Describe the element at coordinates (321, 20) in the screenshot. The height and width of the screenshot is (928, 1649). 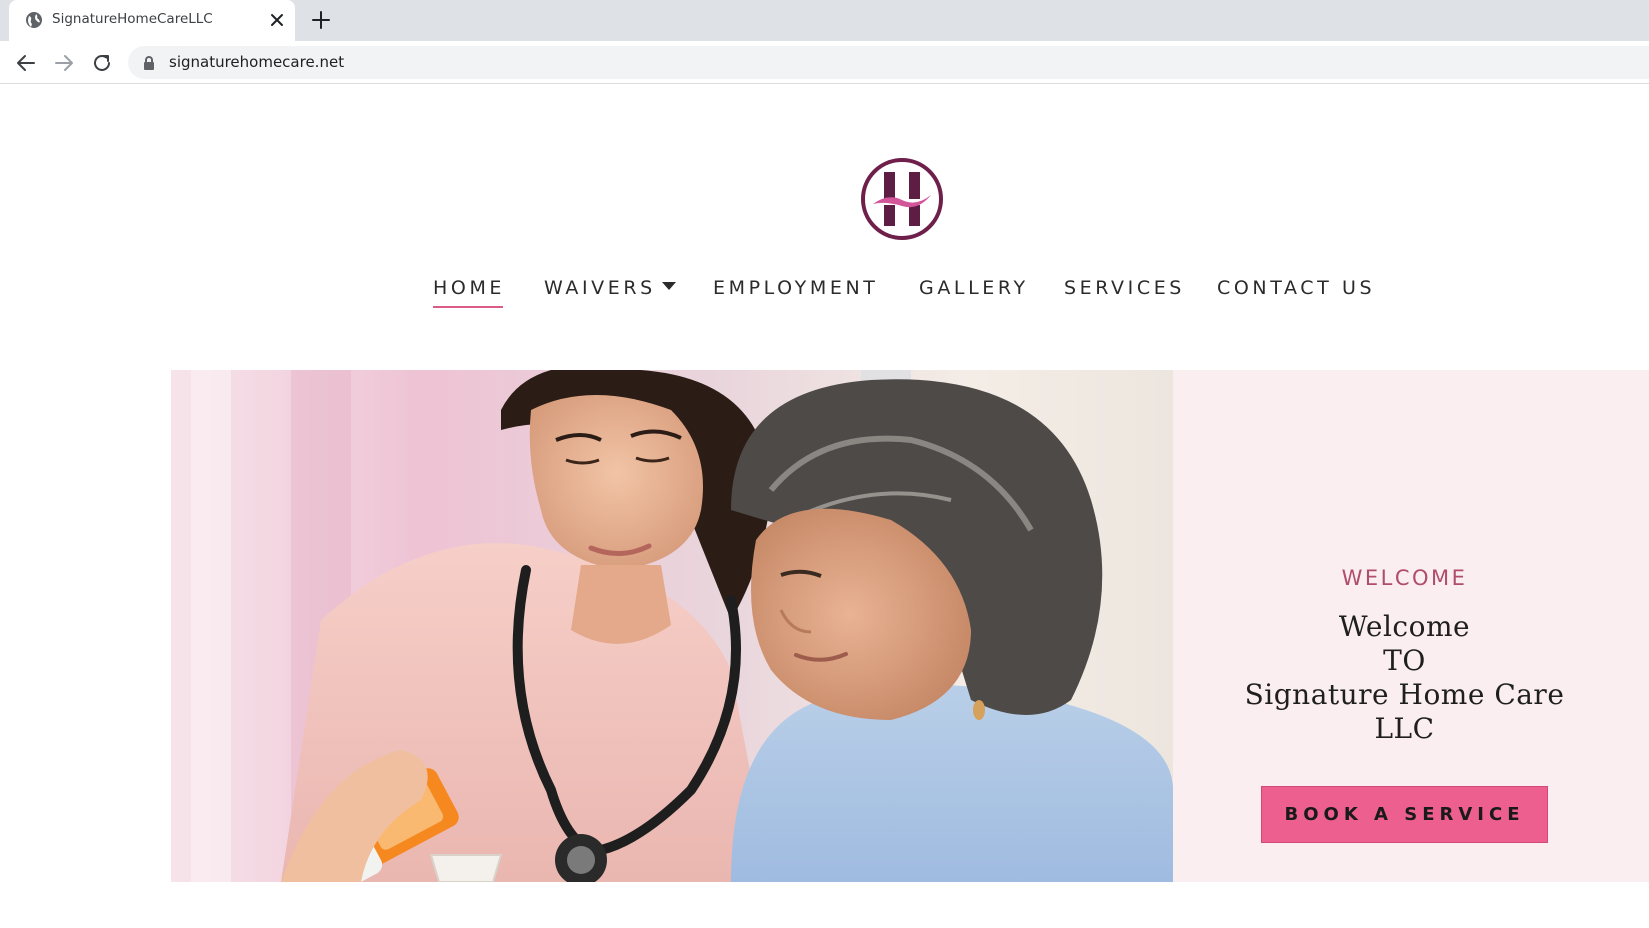
I see `plus-icon` at that location.